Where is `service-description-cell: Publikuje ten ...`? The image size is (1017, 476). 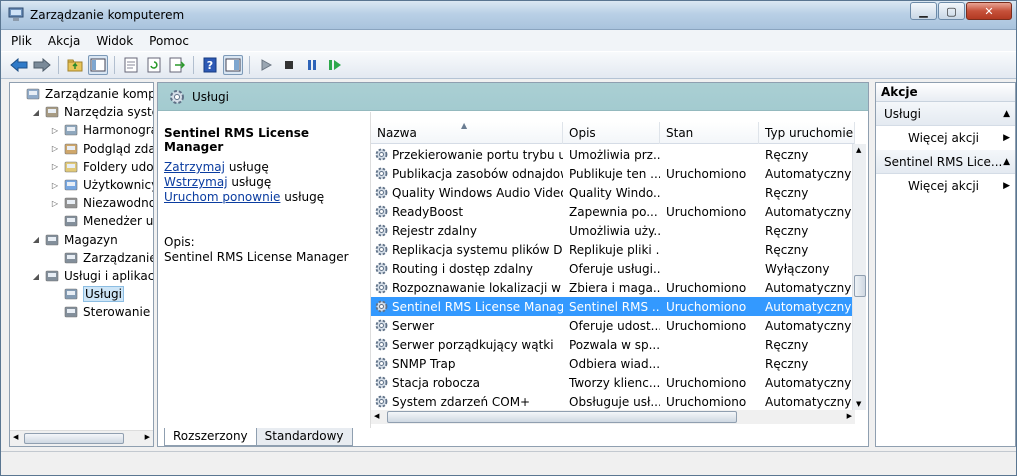 service-description-cell: Publikuje ten ... is located at coordinates (614, 173).